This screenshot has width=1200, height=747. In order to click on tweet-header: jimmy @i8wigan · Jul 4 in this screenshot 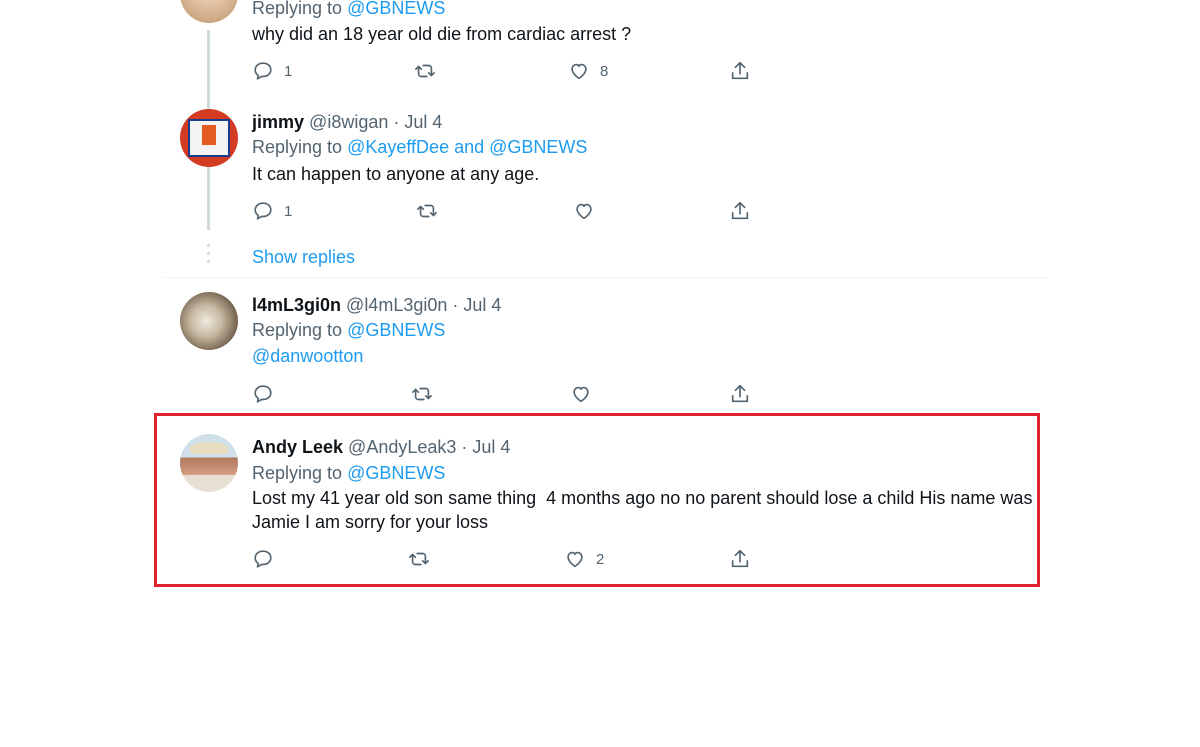, I will do `click(347, 122)`.